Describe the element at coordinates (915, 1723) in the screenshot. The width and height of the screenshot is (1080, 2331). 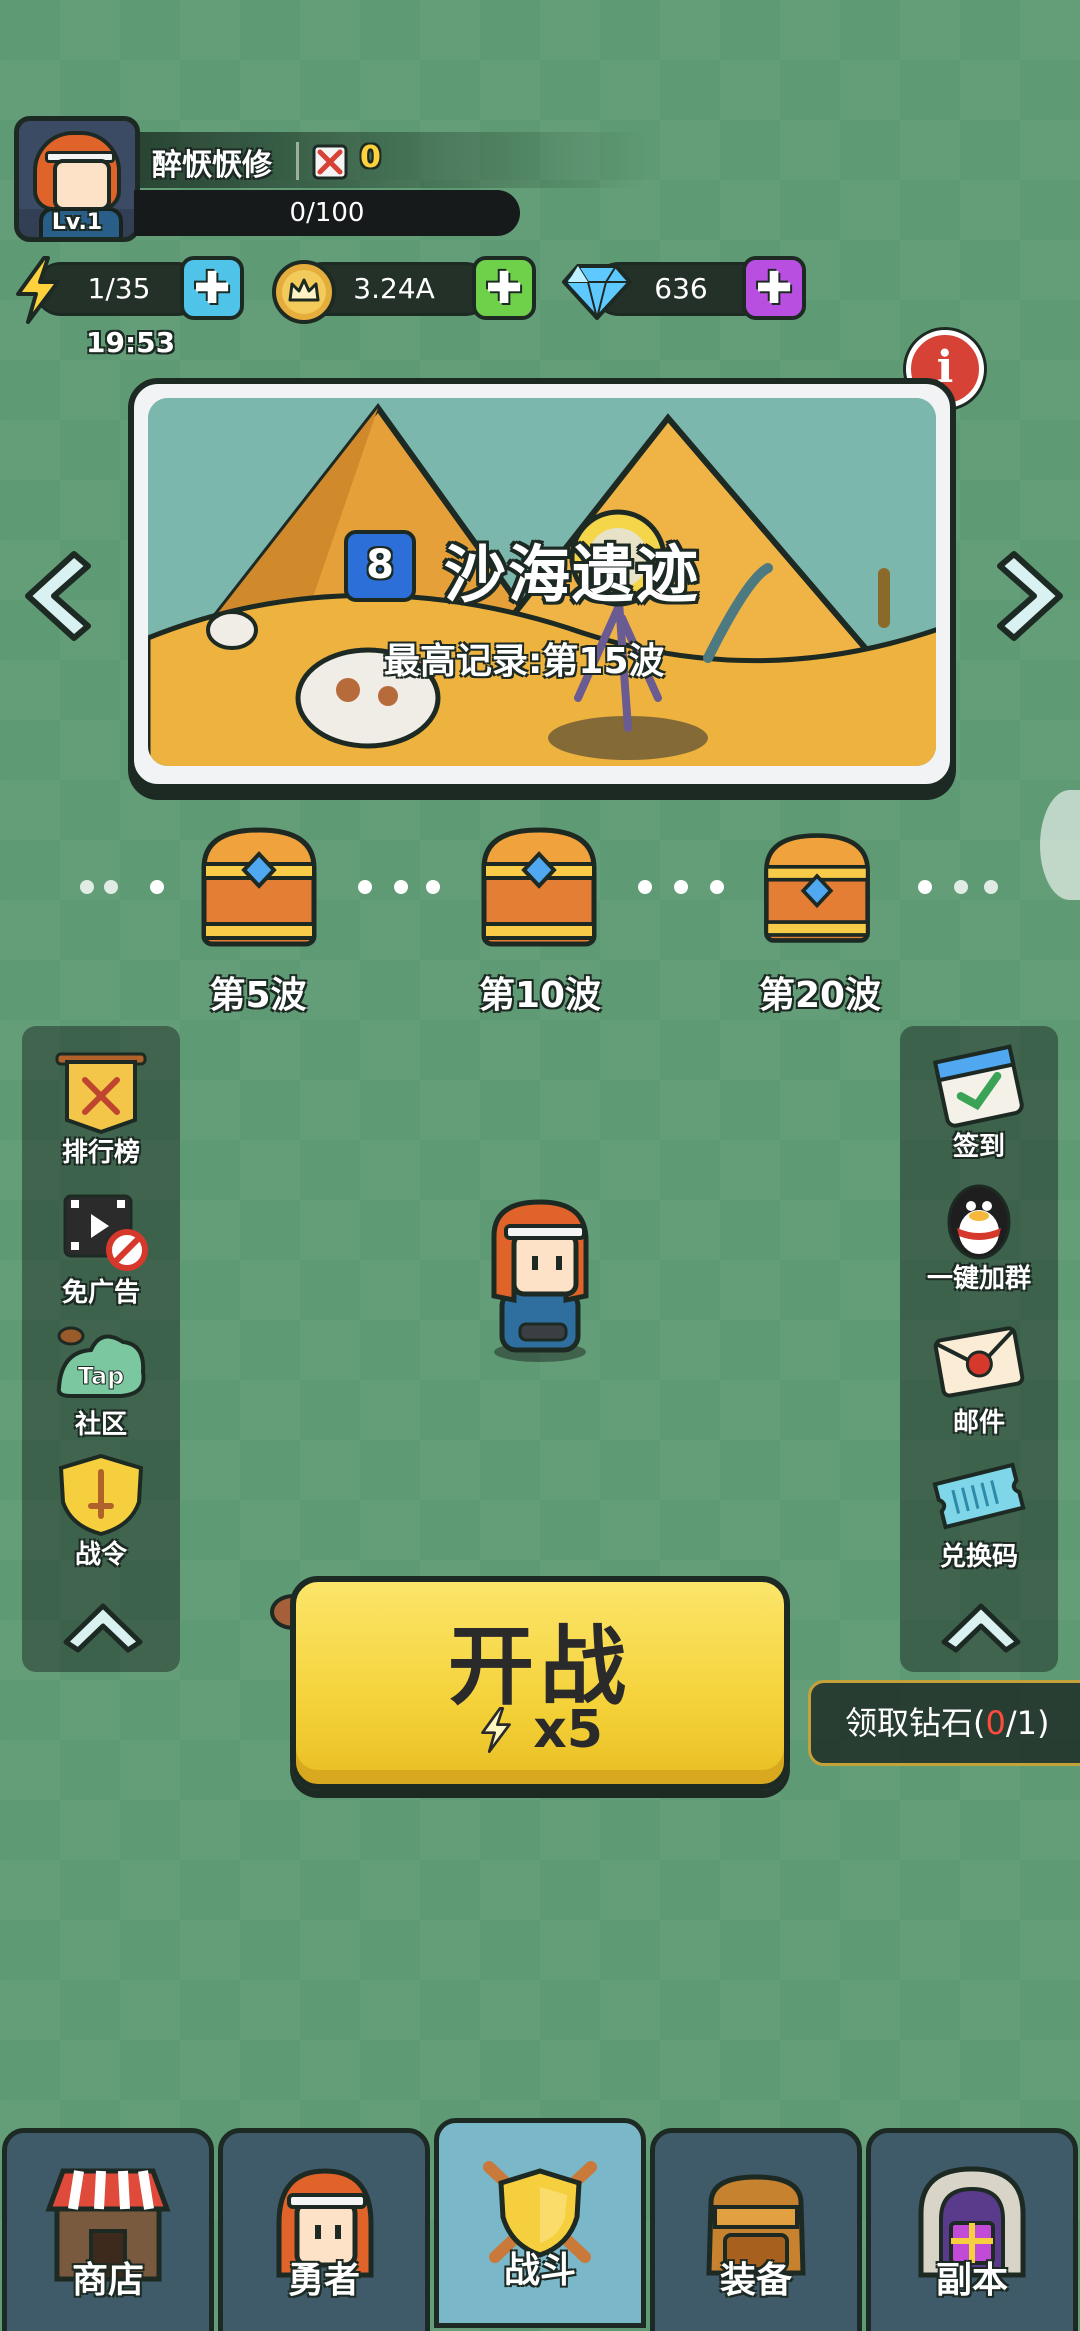
I see `claim-diamonds-prefix: 领取钻石(` at that location.